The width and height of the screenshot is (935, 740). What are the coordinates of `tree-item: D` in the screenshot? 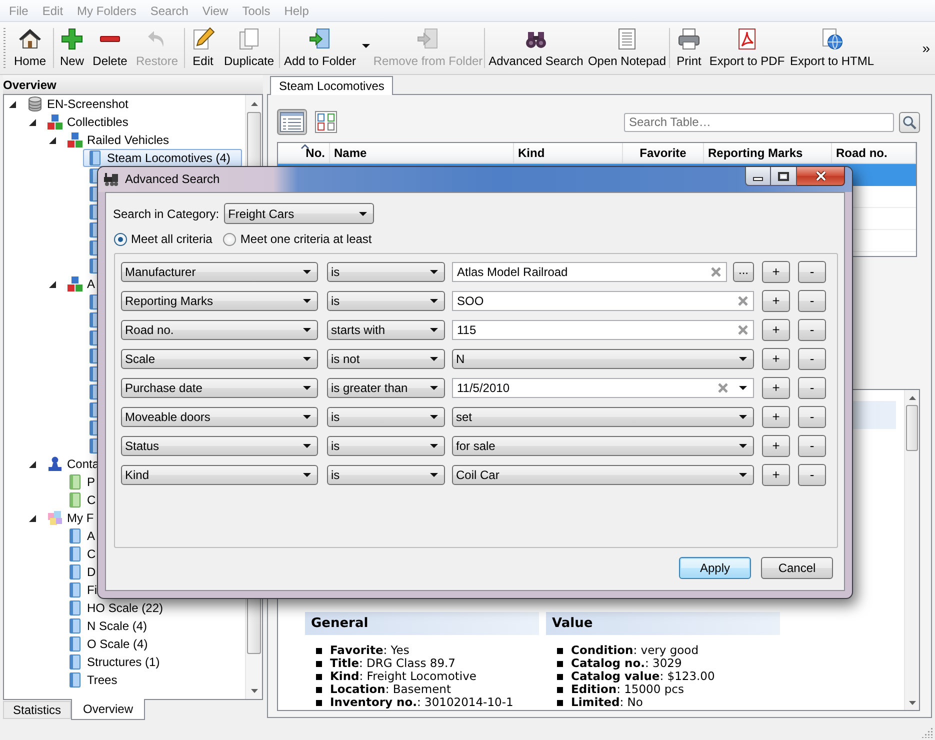 It's located at (81, 572).